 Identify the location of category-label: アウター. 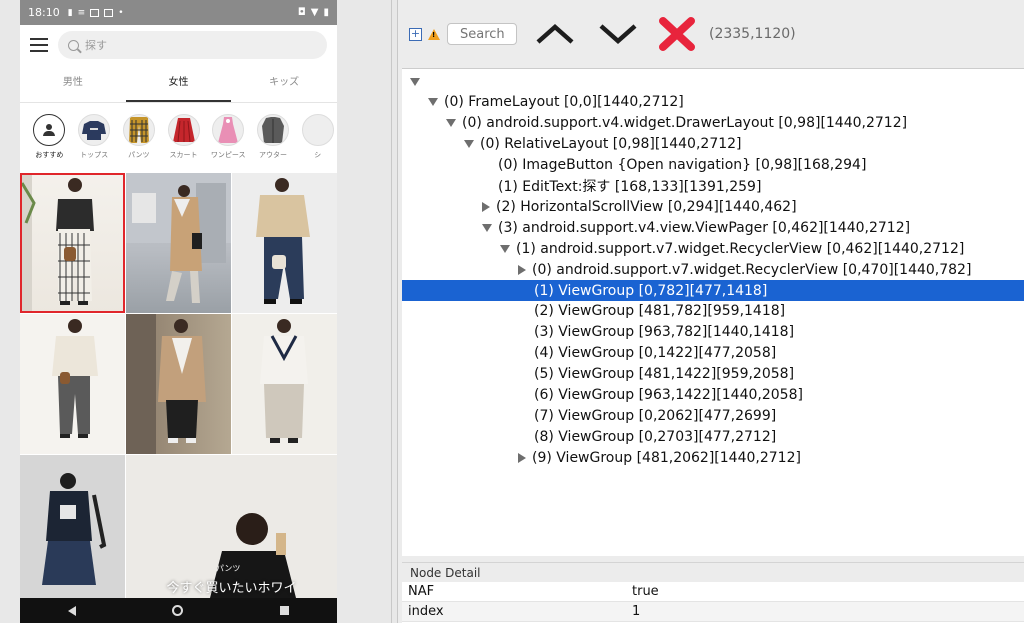
(272, 155).